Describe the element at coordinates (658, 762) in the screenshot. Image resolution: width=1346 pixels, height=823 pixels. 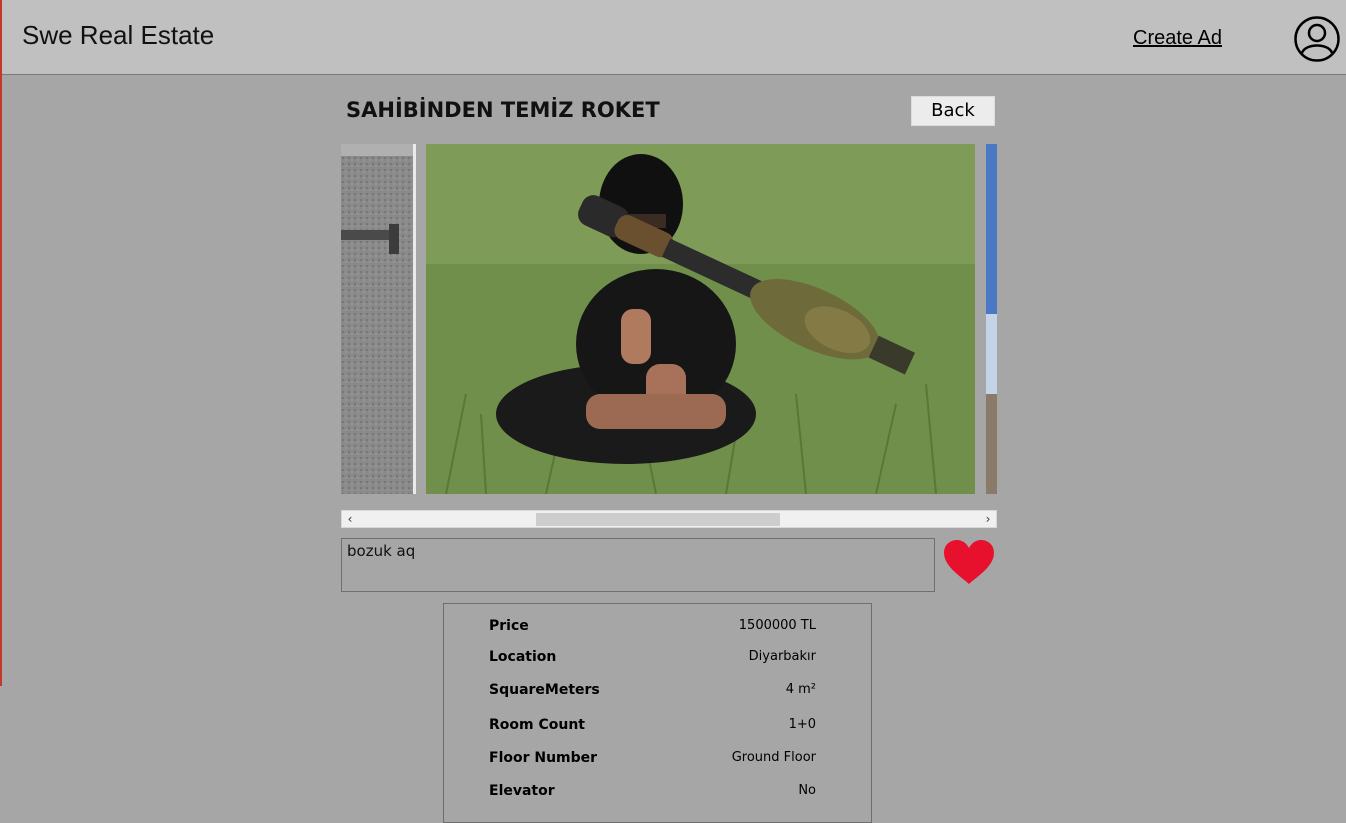
I see `detail-row-floor-number: Floor Number Ground Floor` at that location.